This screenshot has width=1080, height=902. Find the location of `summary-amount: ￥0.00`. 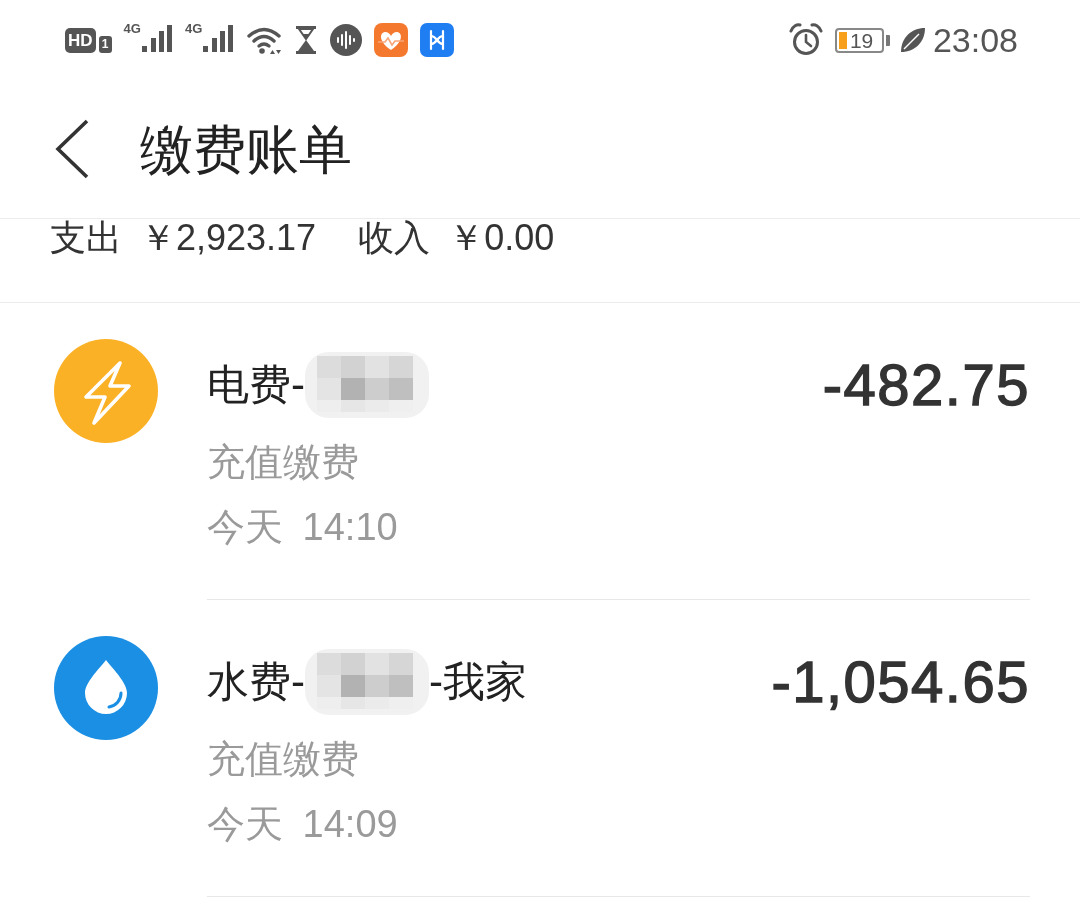

summary-amount: ￥0.00 is located at coordinates (501, 238).